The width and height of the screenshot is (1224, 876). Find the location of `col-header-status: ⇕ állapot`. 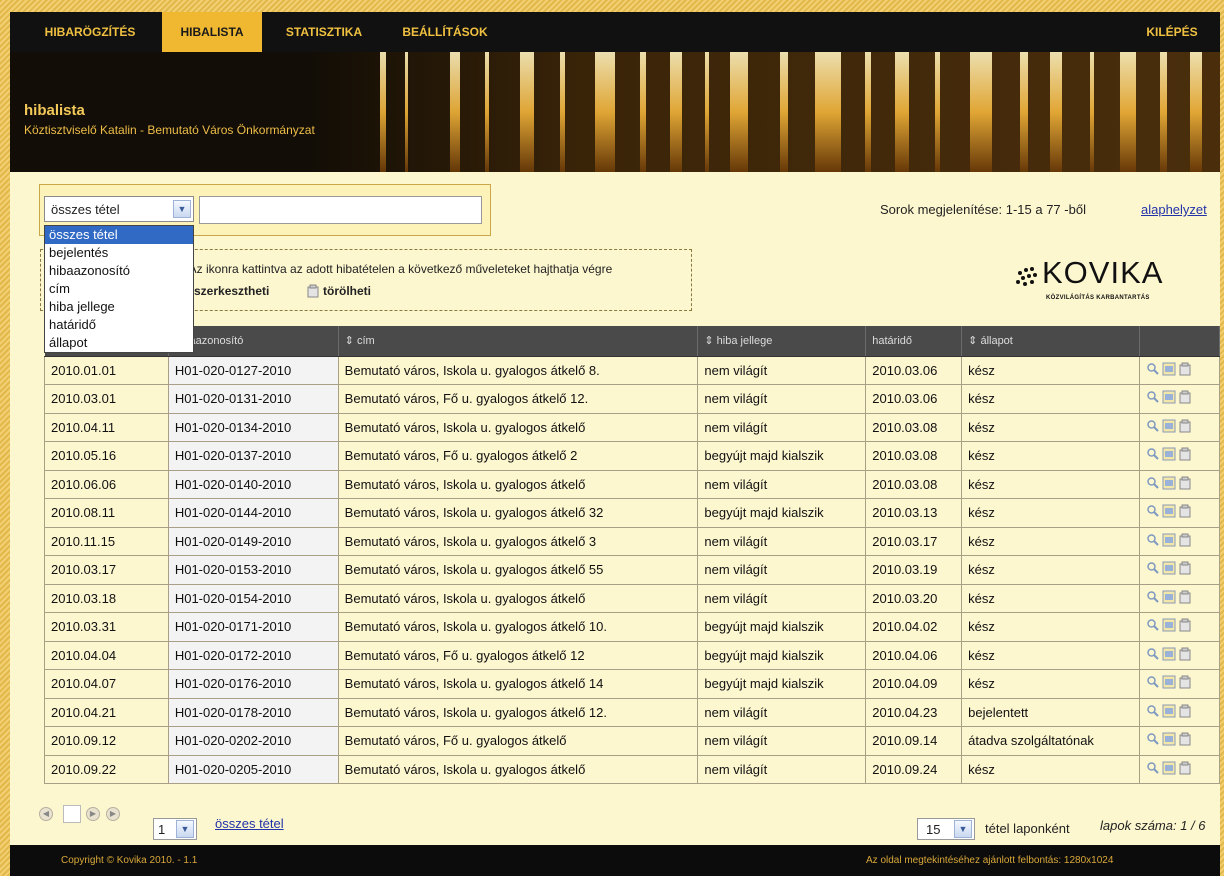

col-header-status: ⇕ állapot is located at coordinates (1051, 341).